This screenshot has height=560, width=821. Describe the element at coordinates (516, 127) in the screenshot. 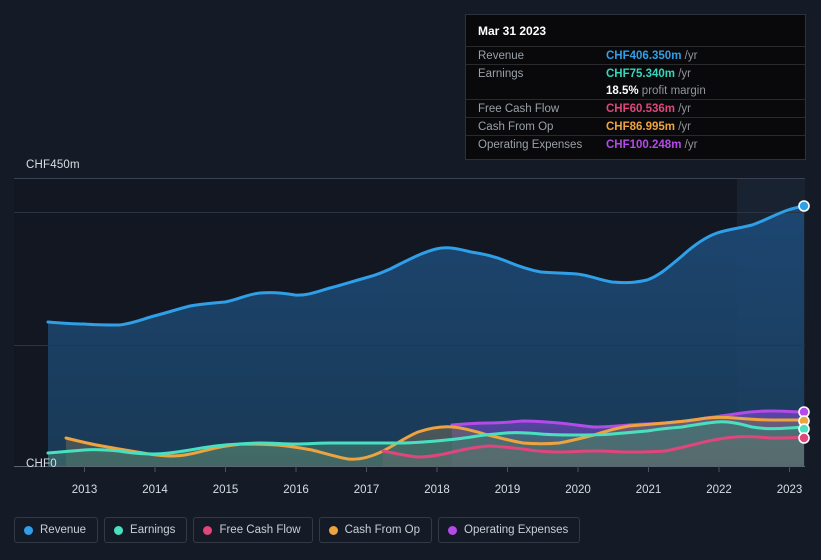

I see `tooltip-row-label: Cash From Op` at that location.